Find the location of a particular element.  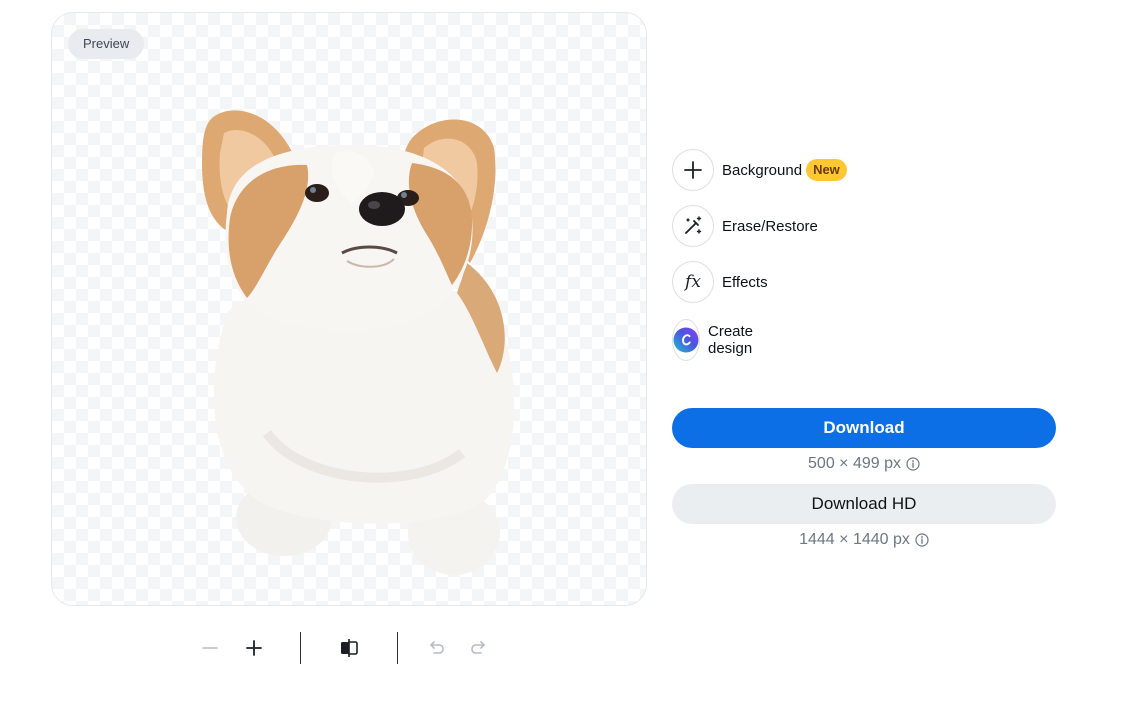

redo-button is located at coordinates (479, 648).